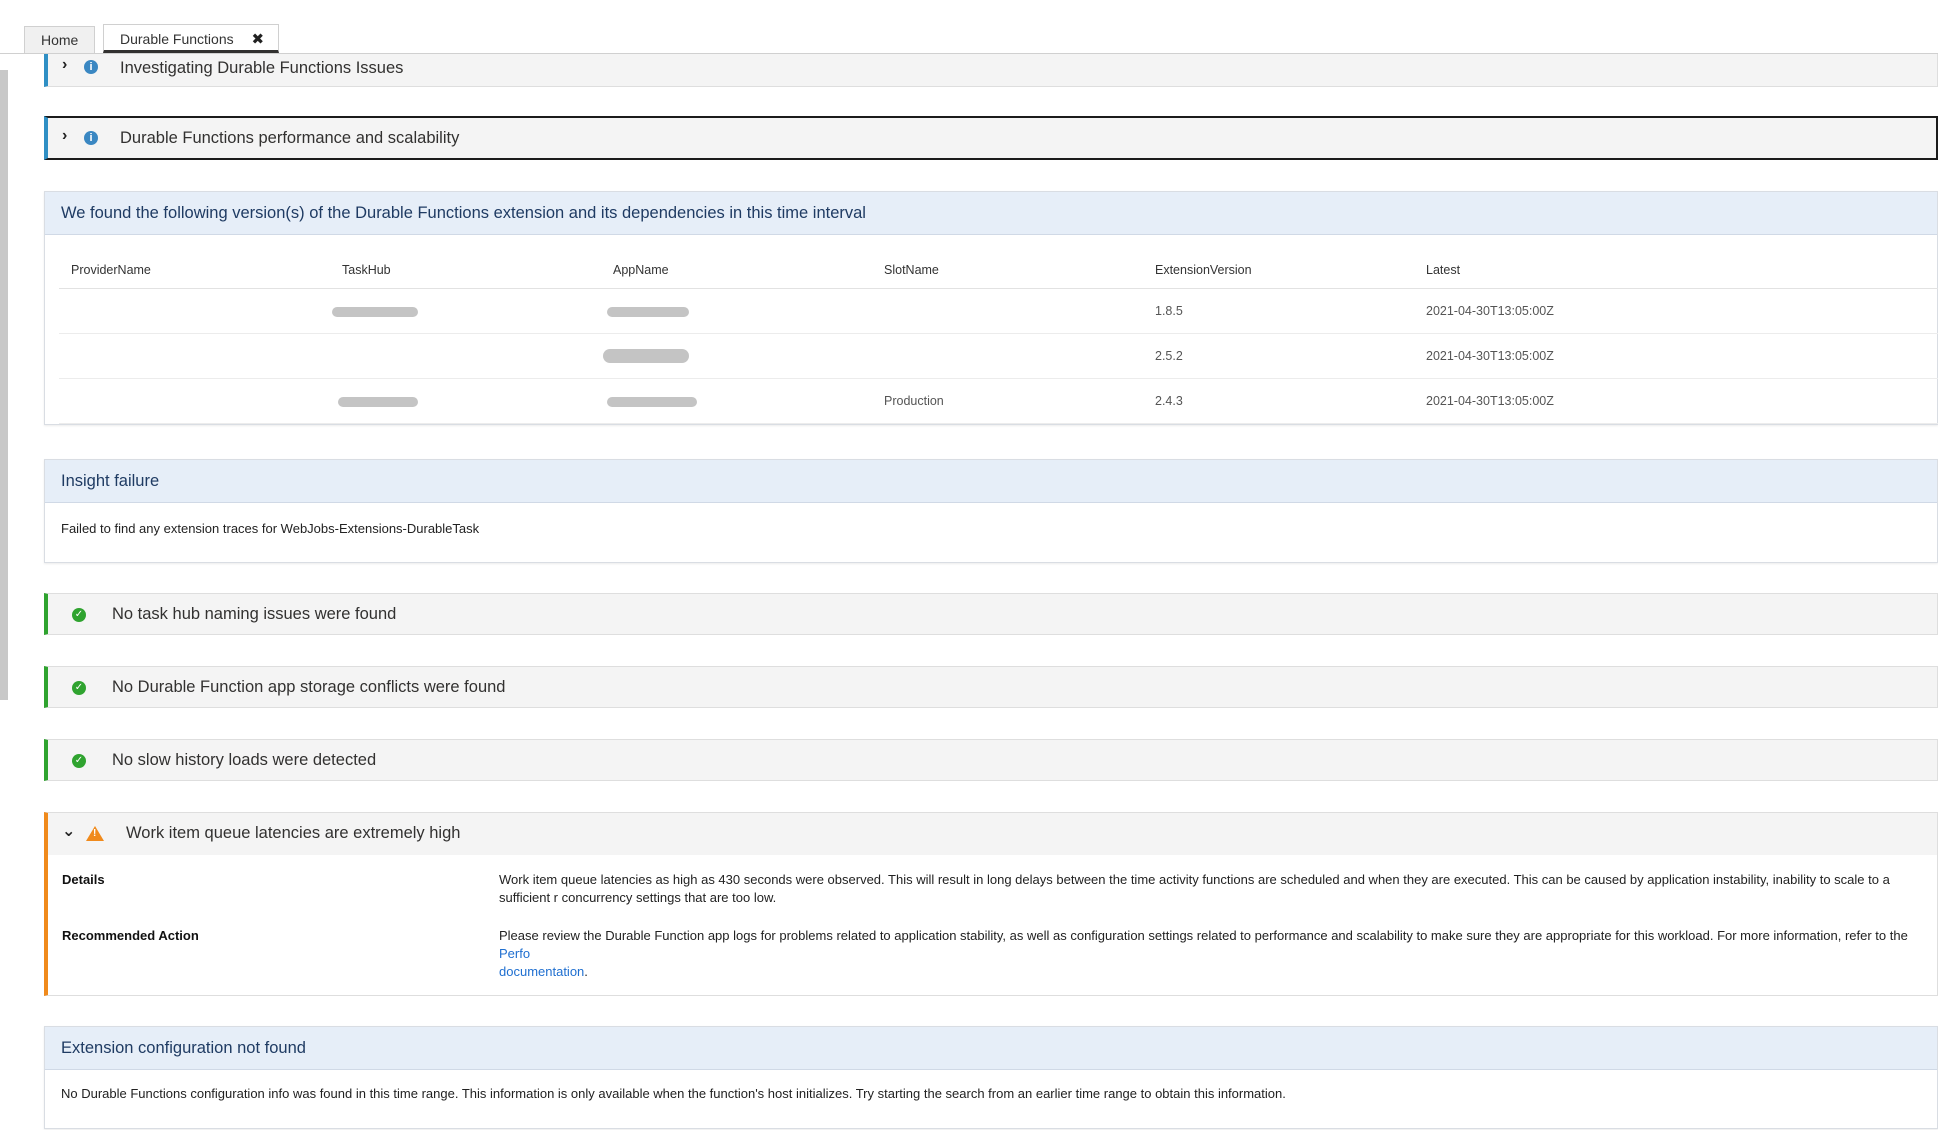 This screenshot has width=1938, height=1130. What do you see at coordinates (254, 614) in the screenshot?
I see `check-label: No task hub naming issues were found` at bounding box center [254, 614].